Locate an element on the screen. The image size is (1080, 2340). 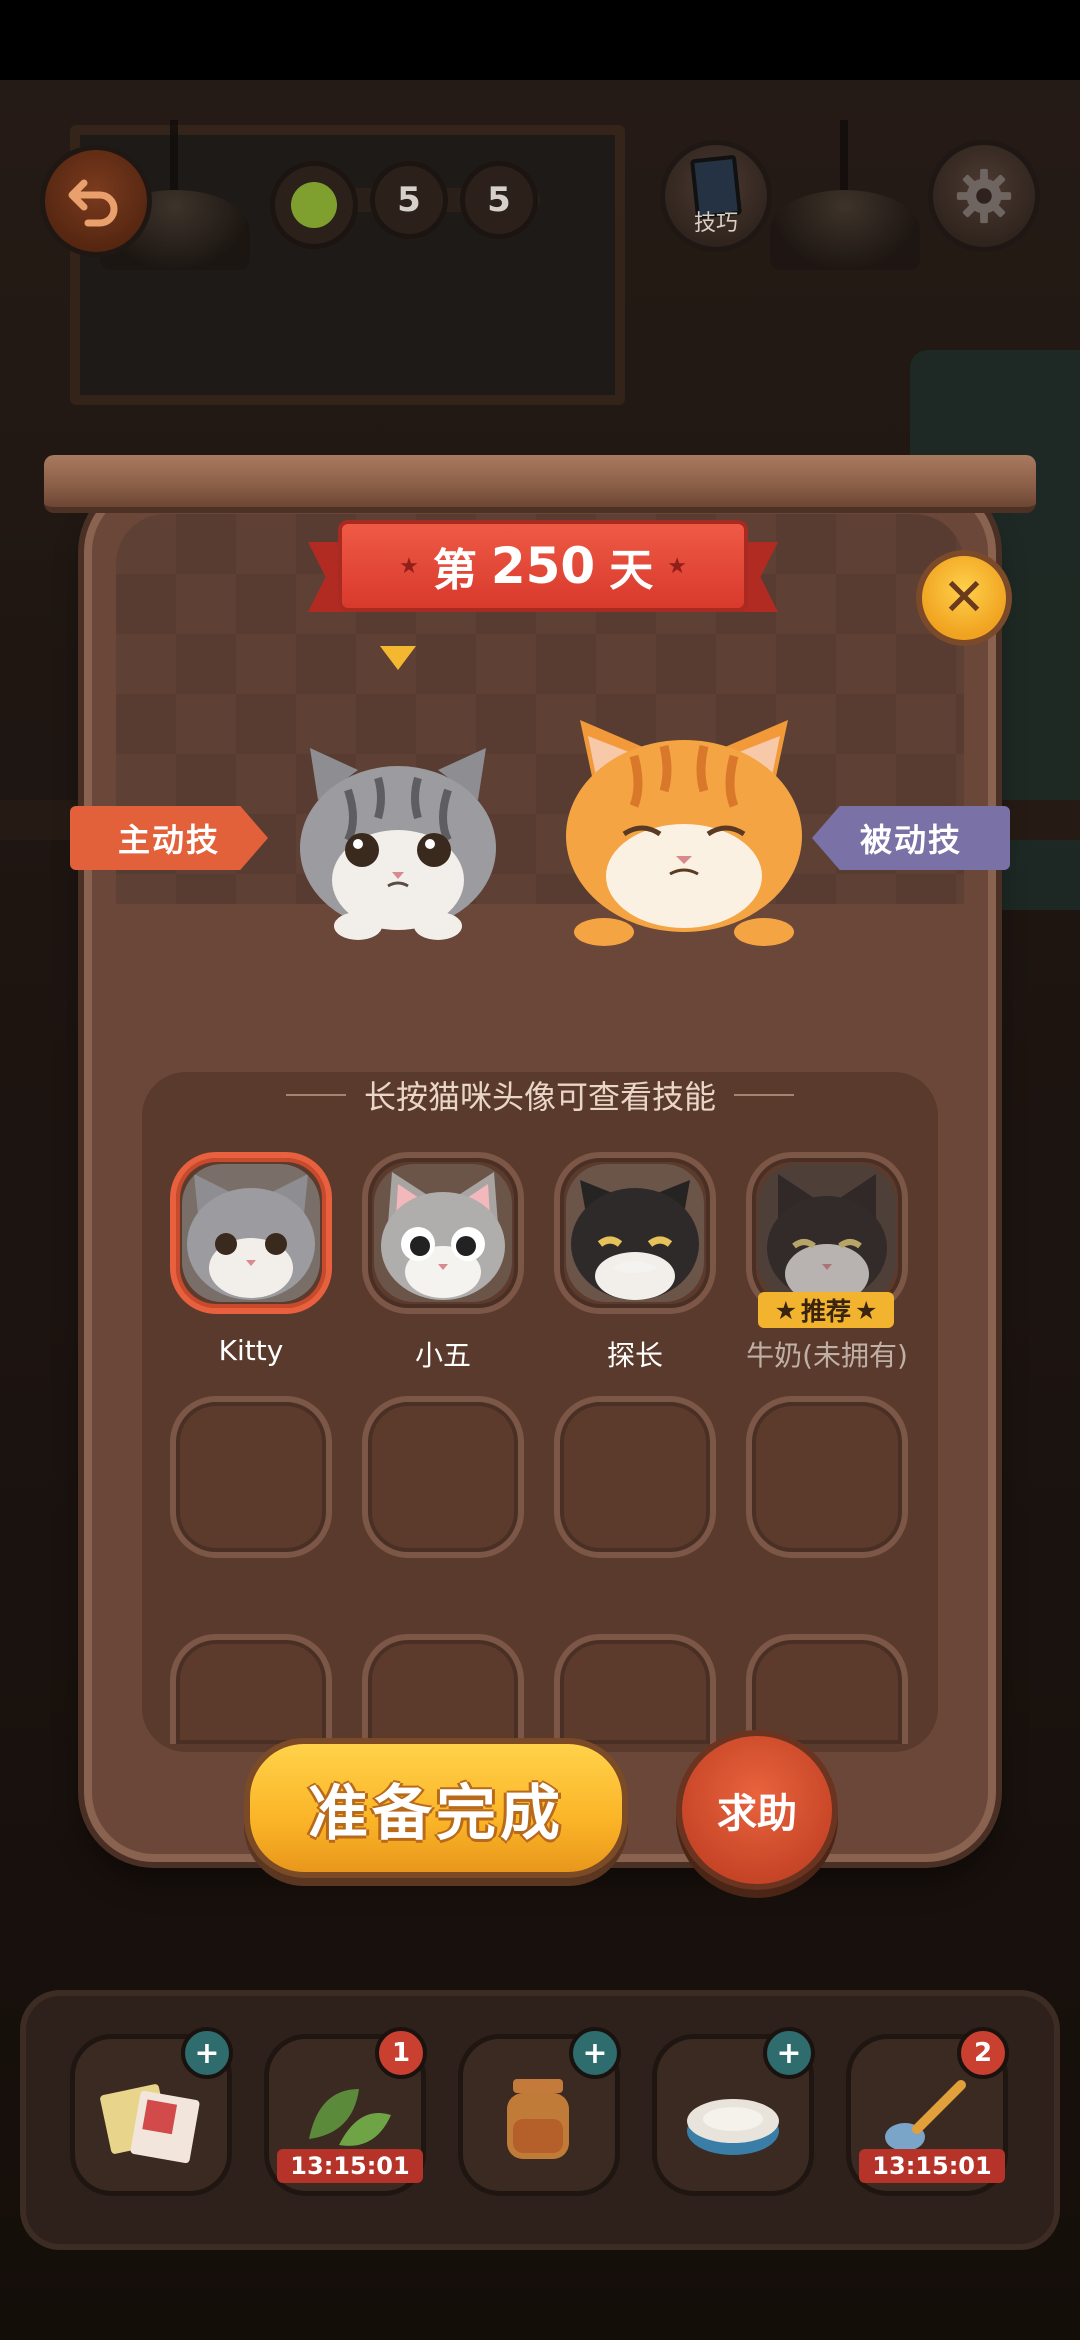
item-count-badge: 1 is located at coordinates (401, 2053).